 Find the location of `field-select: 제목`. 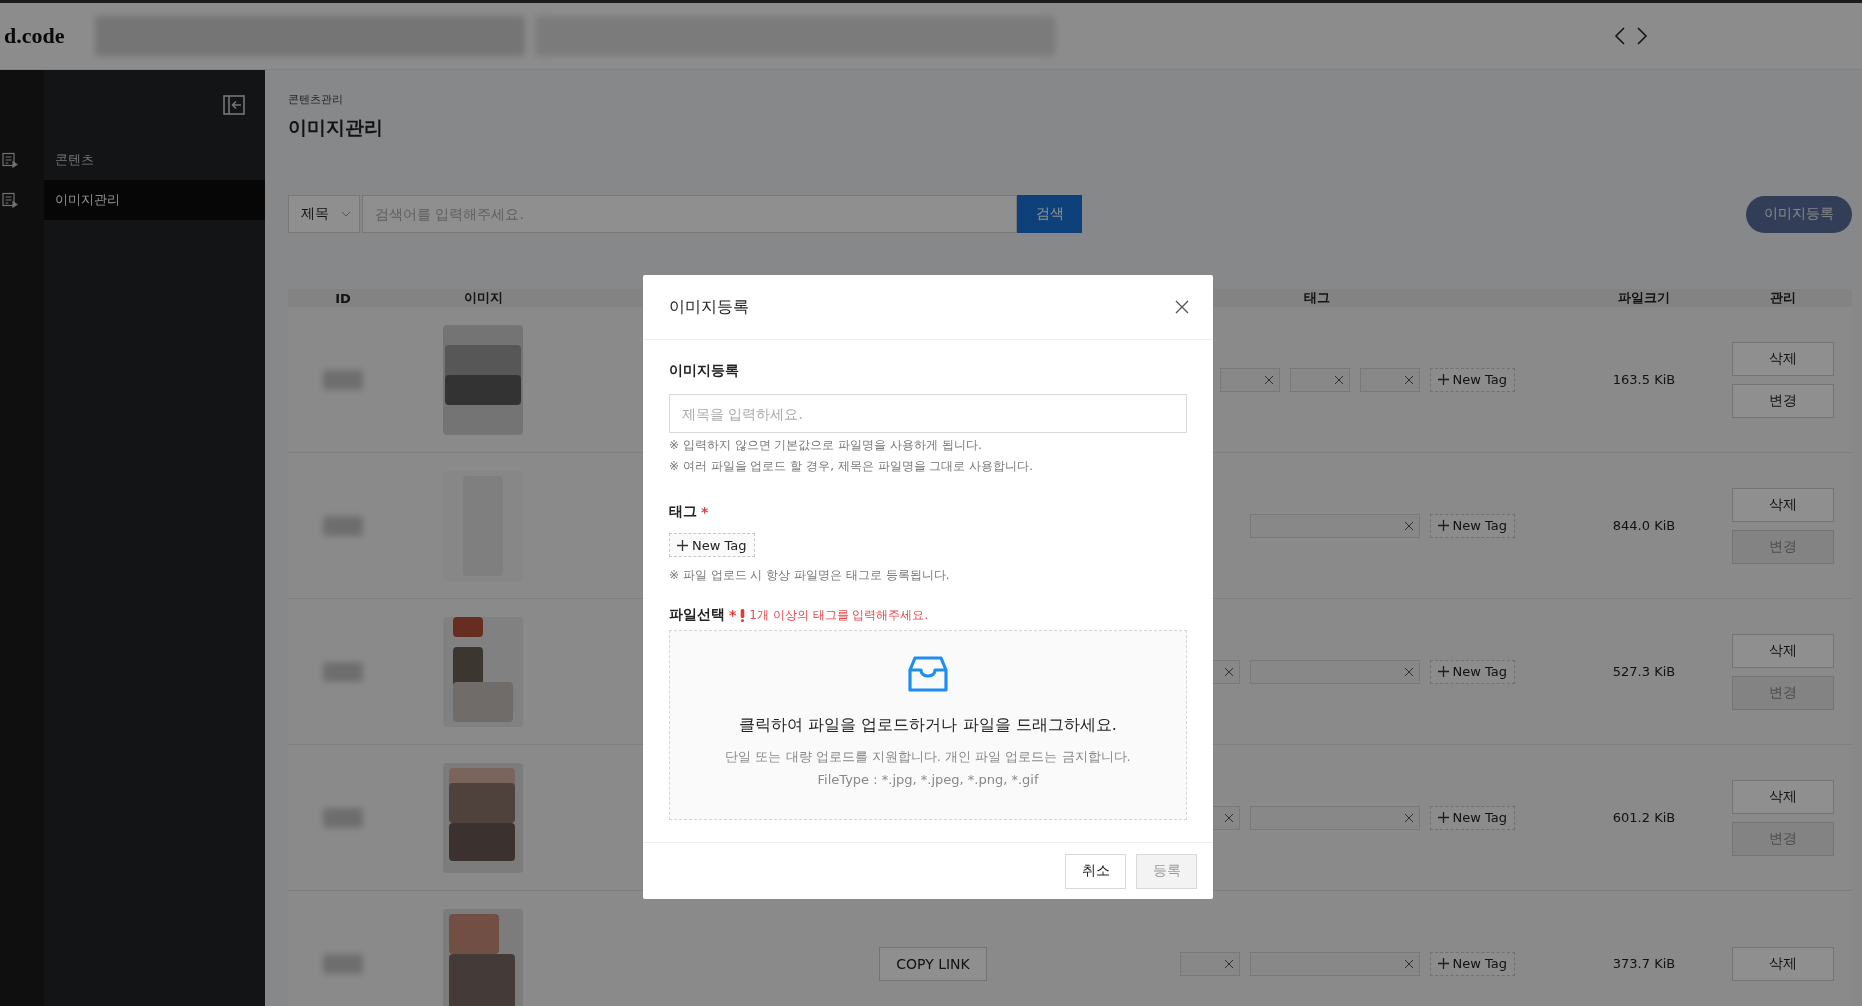

field-select: 제목 is located at coordinates (324, 214).